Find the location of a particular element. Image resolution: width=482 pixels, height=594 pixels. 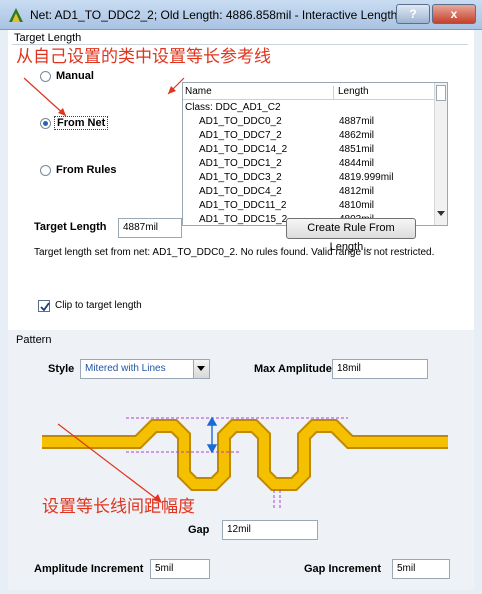

net-name: AD1_TO_DDC0_2 is located at coordinates (240, 121).